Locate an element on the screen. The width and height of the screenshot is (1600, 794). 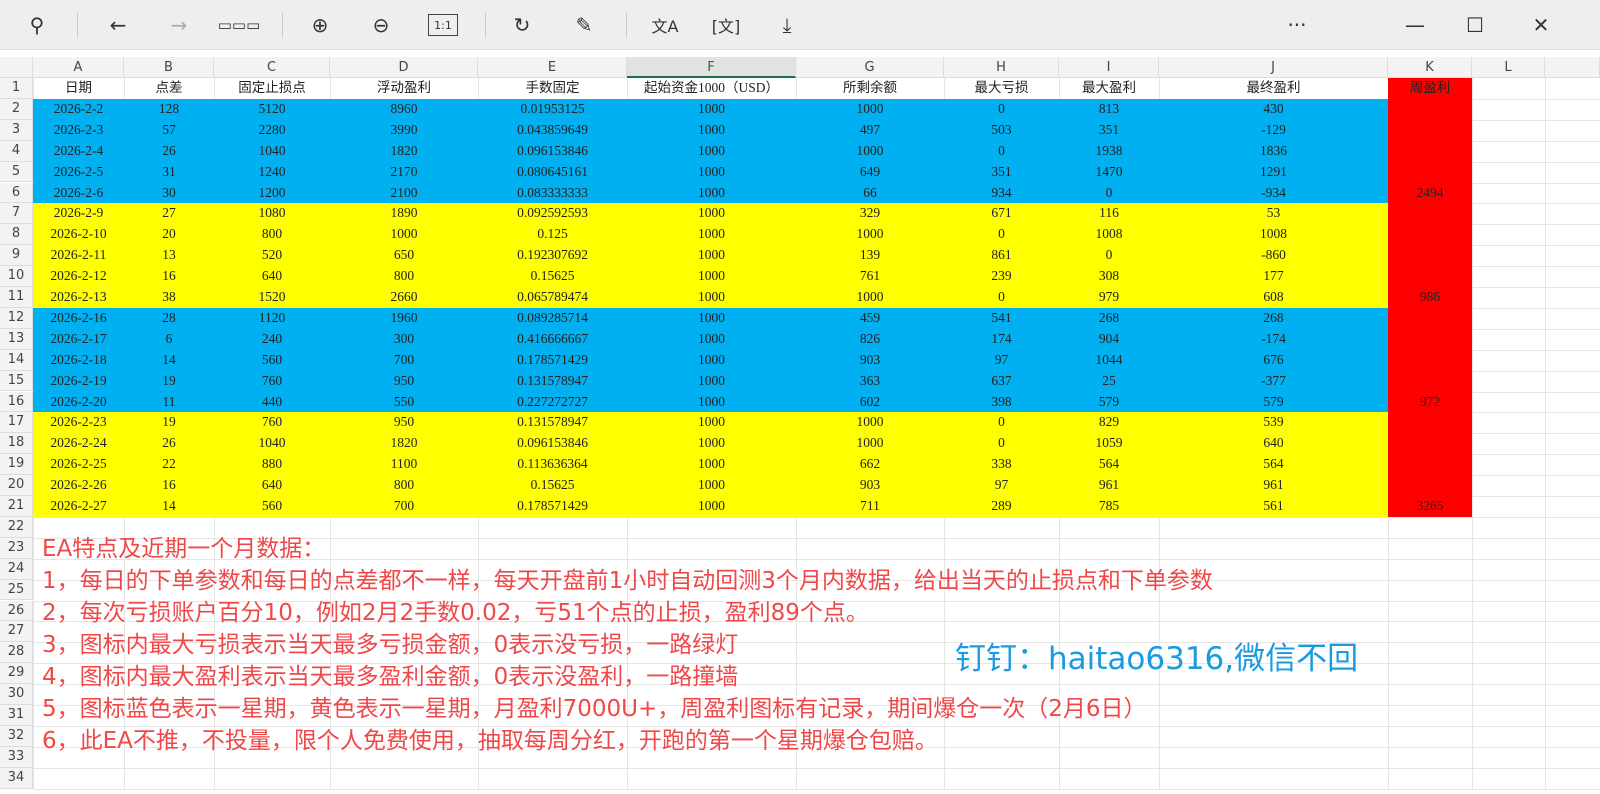
zoom-out-icon: ⊖ is located at coordinates (381, 25).